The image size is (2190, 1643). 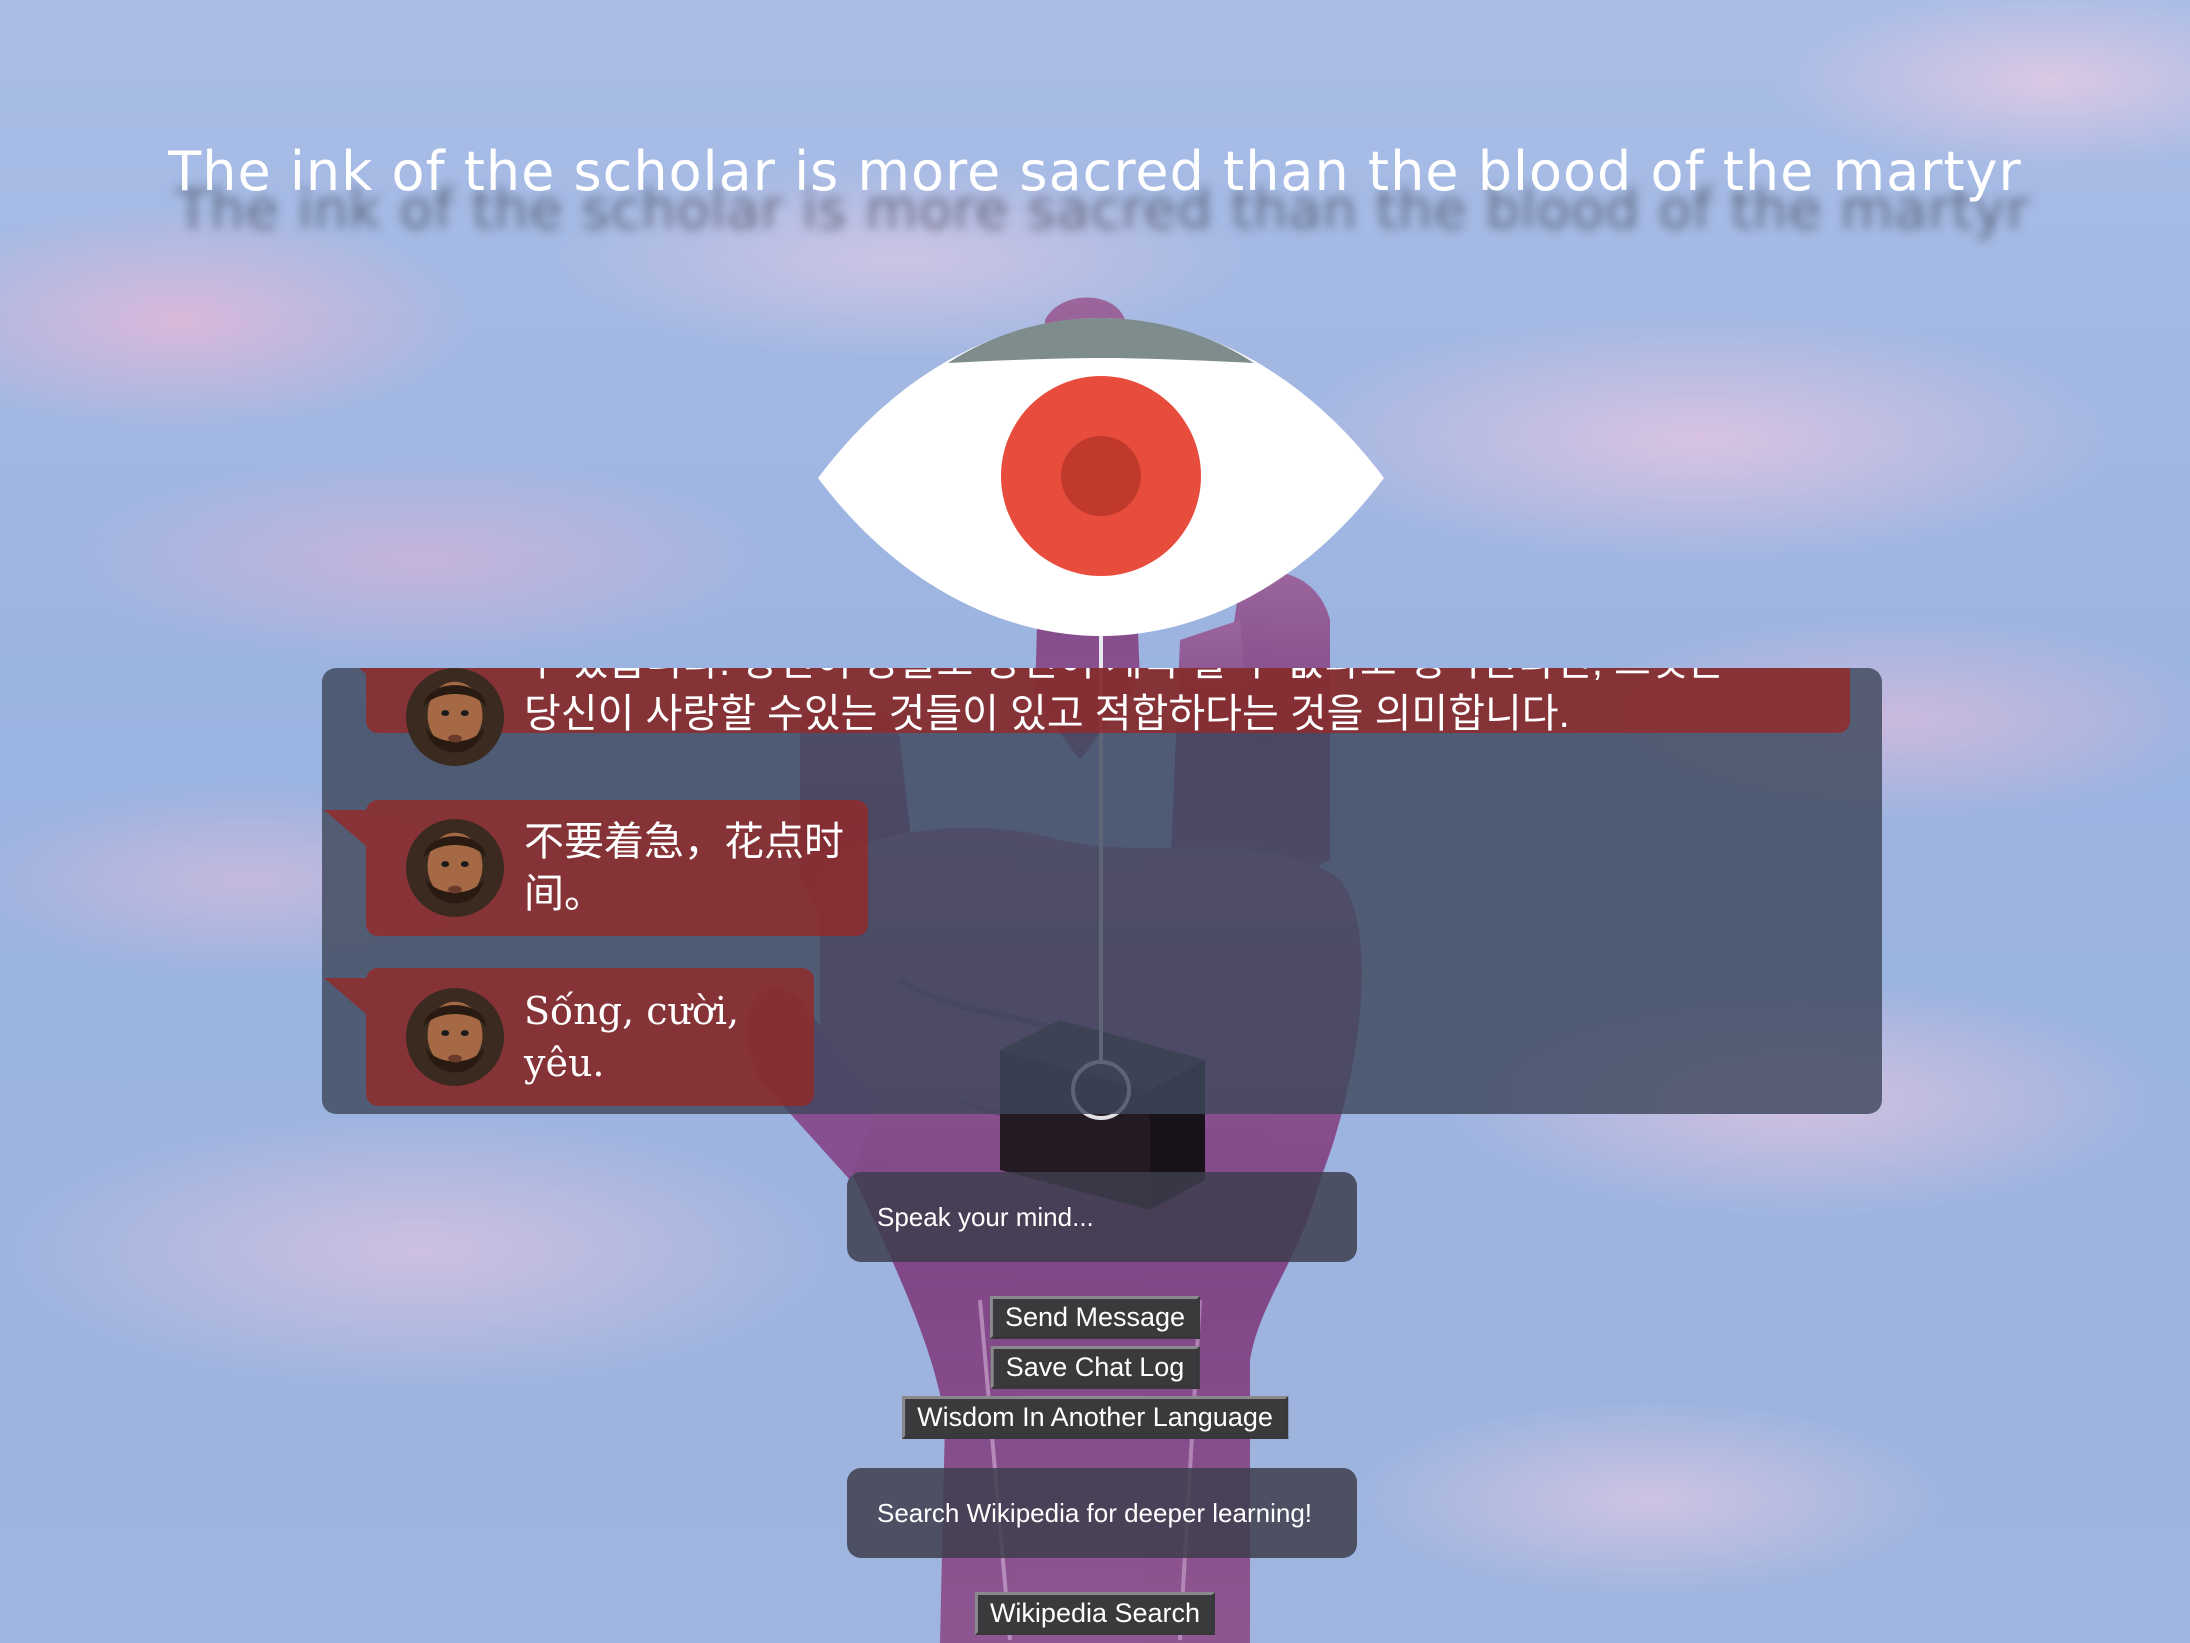 What do you see at coordinates (1095, 1367) in the screenshot?
I see `save-chat-log-button: Save Chat Log` at bounding box center [1095, 1367].